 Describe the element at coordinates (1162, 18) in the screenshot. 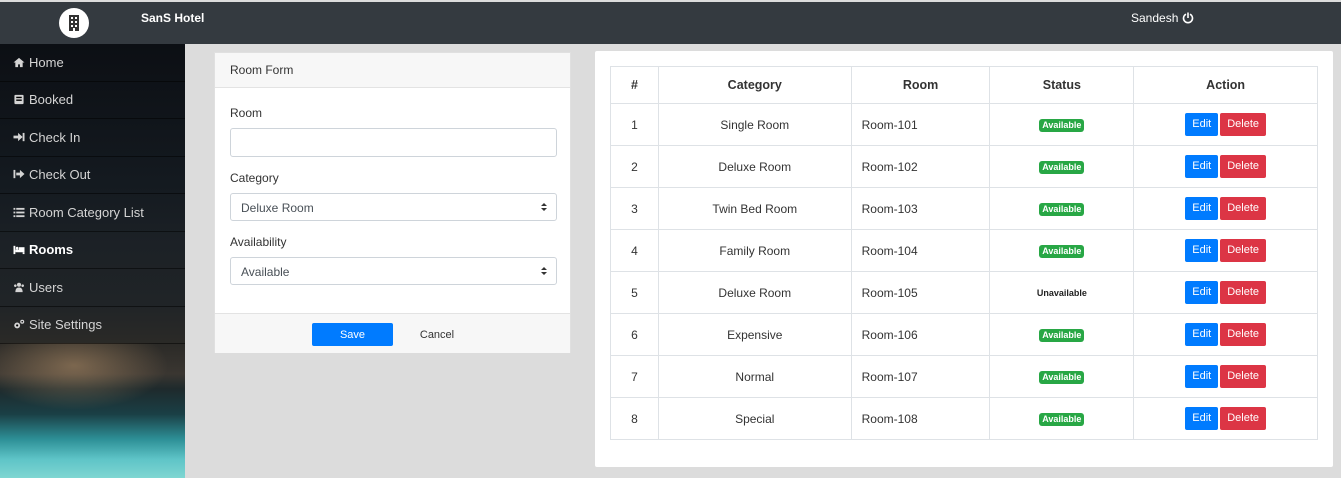

I see `user-menu: Sandesh` at that location.